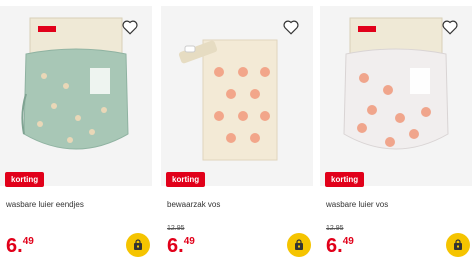 The height and width of the screenshot is (268, 475). What do you see at coordinates (228, 100) in the screenshot?
I see `wet-bag-foxes-image` at bounding box center [228, 100].